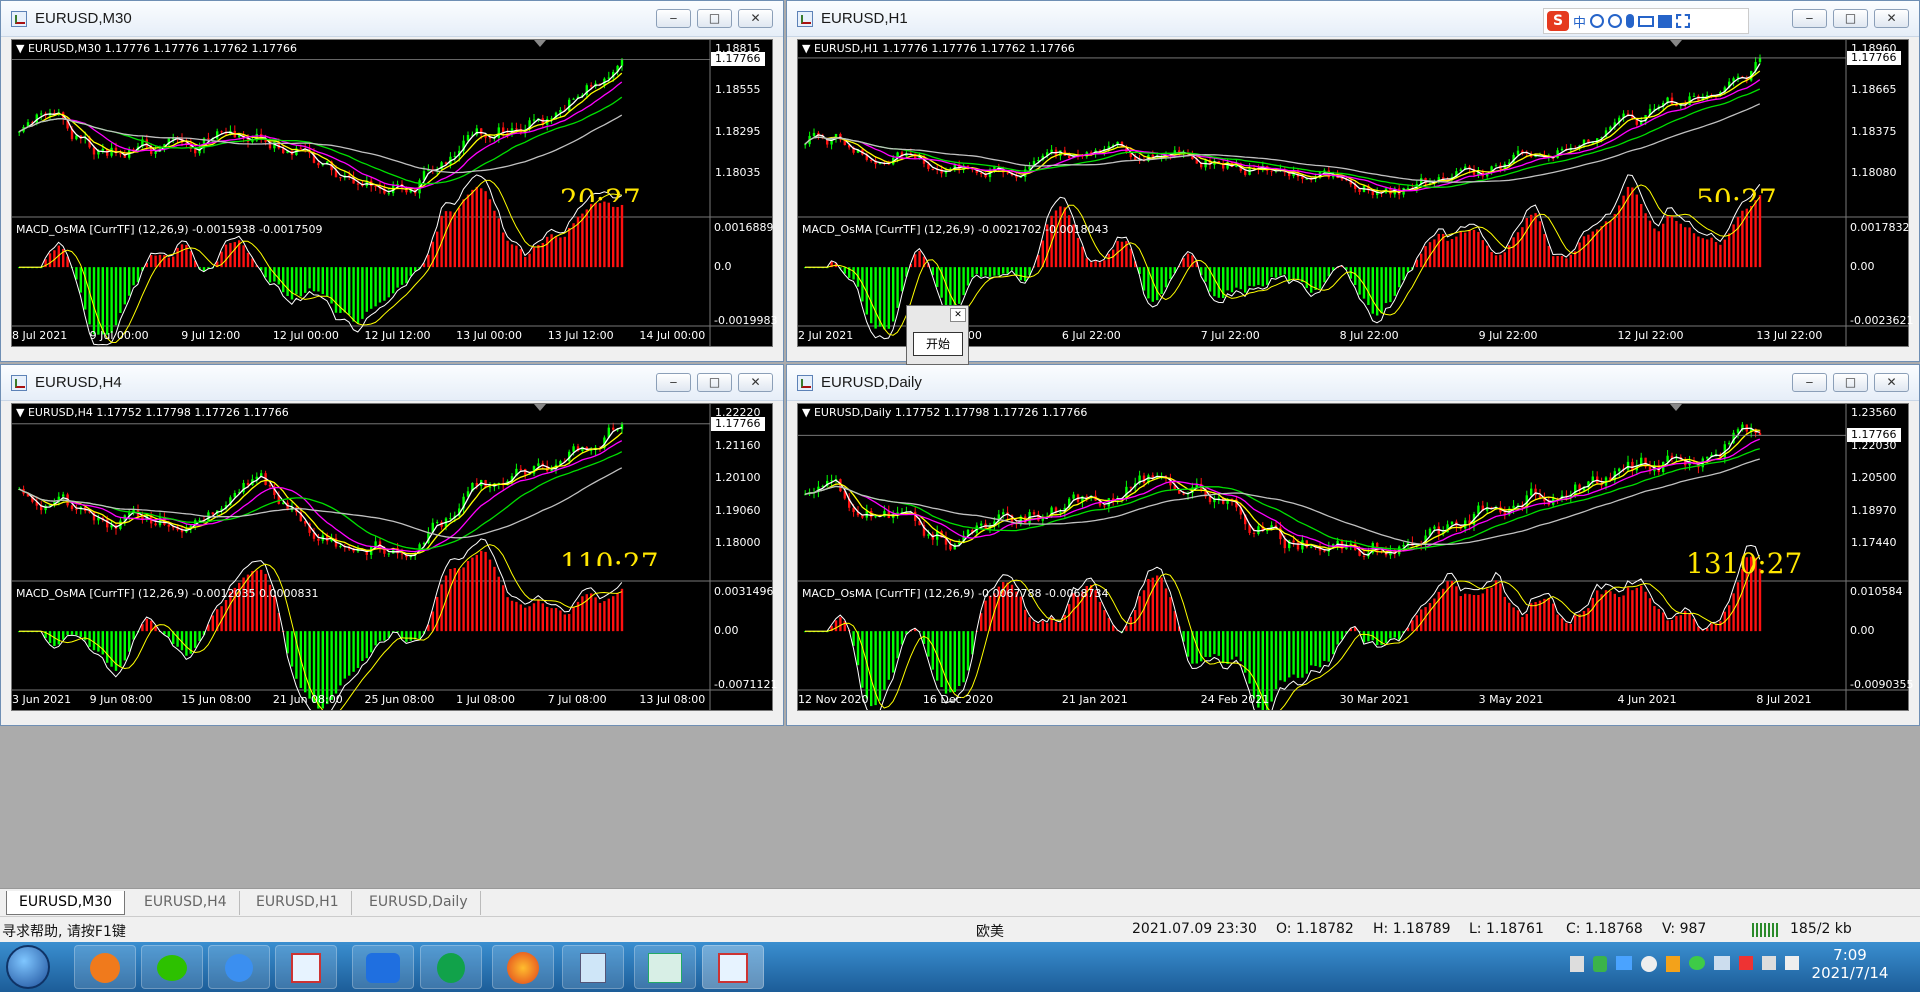 Image resolution: width=1920 pixels, height=992 pixels. What do you see at coordinates (186, 903) in the screenshot?
I see `tab-eurusd-h4: EURUSD,H4` at bounding box center [186, 903].